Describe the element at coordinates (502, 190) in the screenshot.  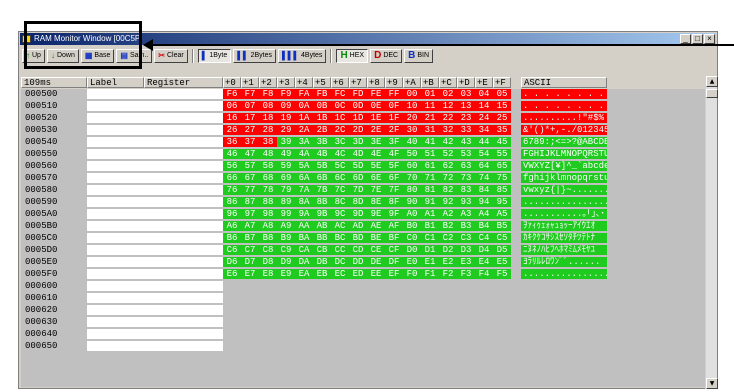
I see `byte-cell: 85` at that location.